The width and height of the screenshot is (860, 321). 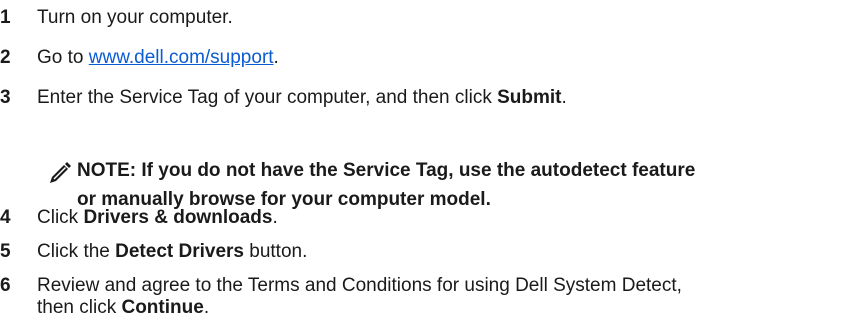 I want to click on step-number: 3, so click(x=5, y=97).